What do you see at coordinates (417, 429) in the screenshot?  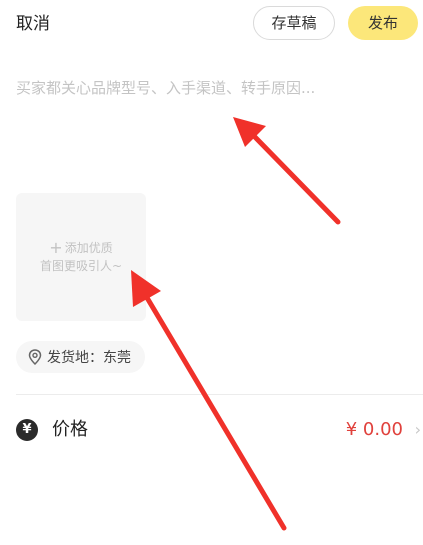 I see `chevron-right-icon: ›` at bounding box center [417, 429].